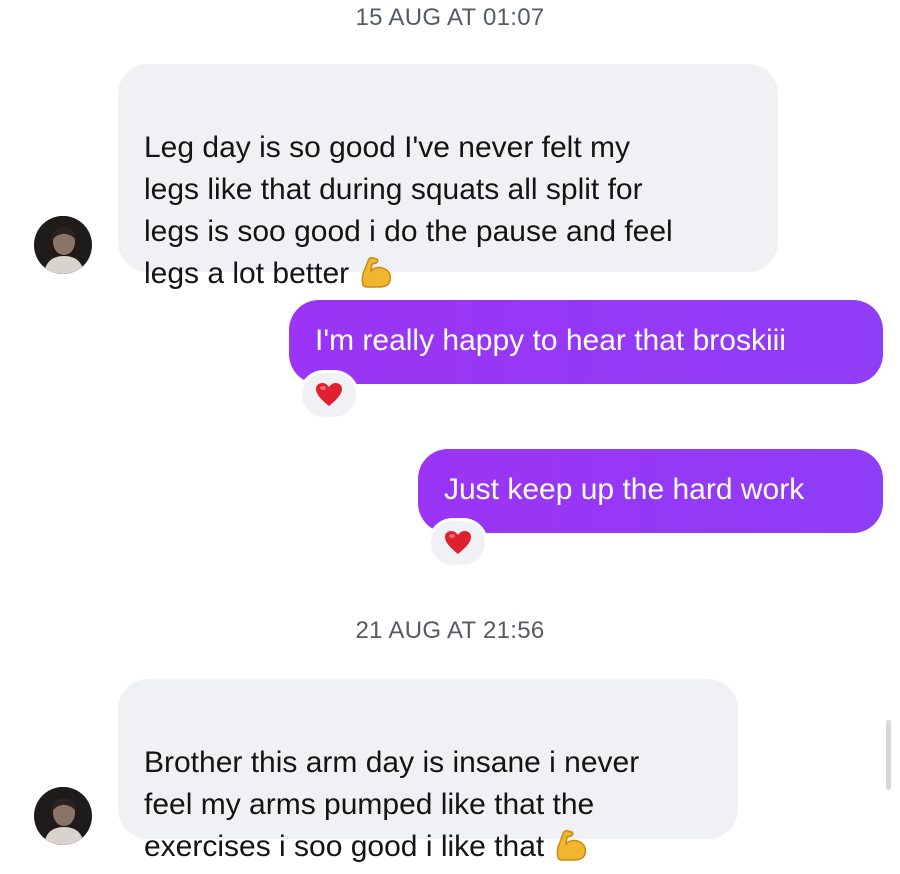  Describe the element at coordinates (624, 489) in the screenshot. I see `message-text: Just keep up the hard work` at that location.